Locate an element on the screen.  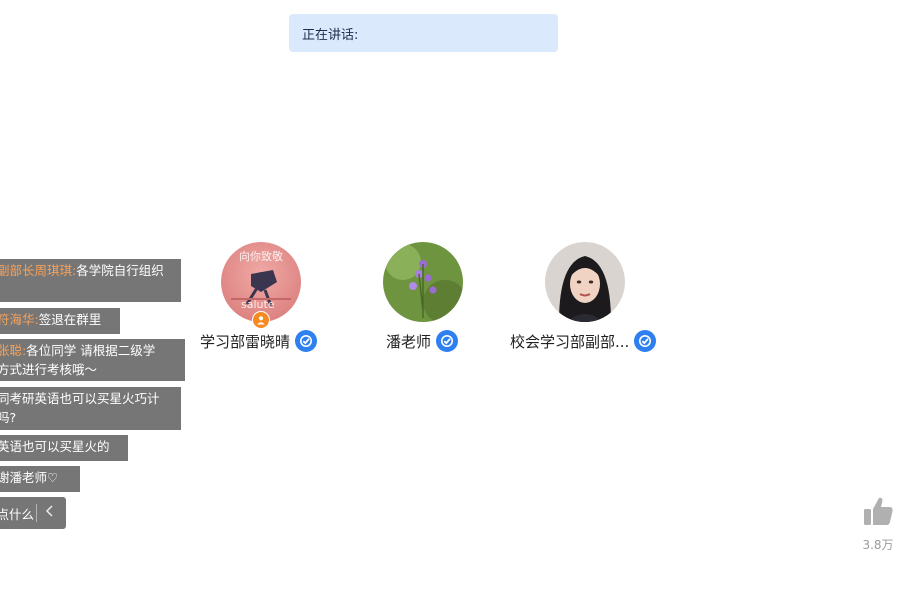
chat-message: 同考研英语也可以买星火巧计 吗? is located at coordinates (90, 408).